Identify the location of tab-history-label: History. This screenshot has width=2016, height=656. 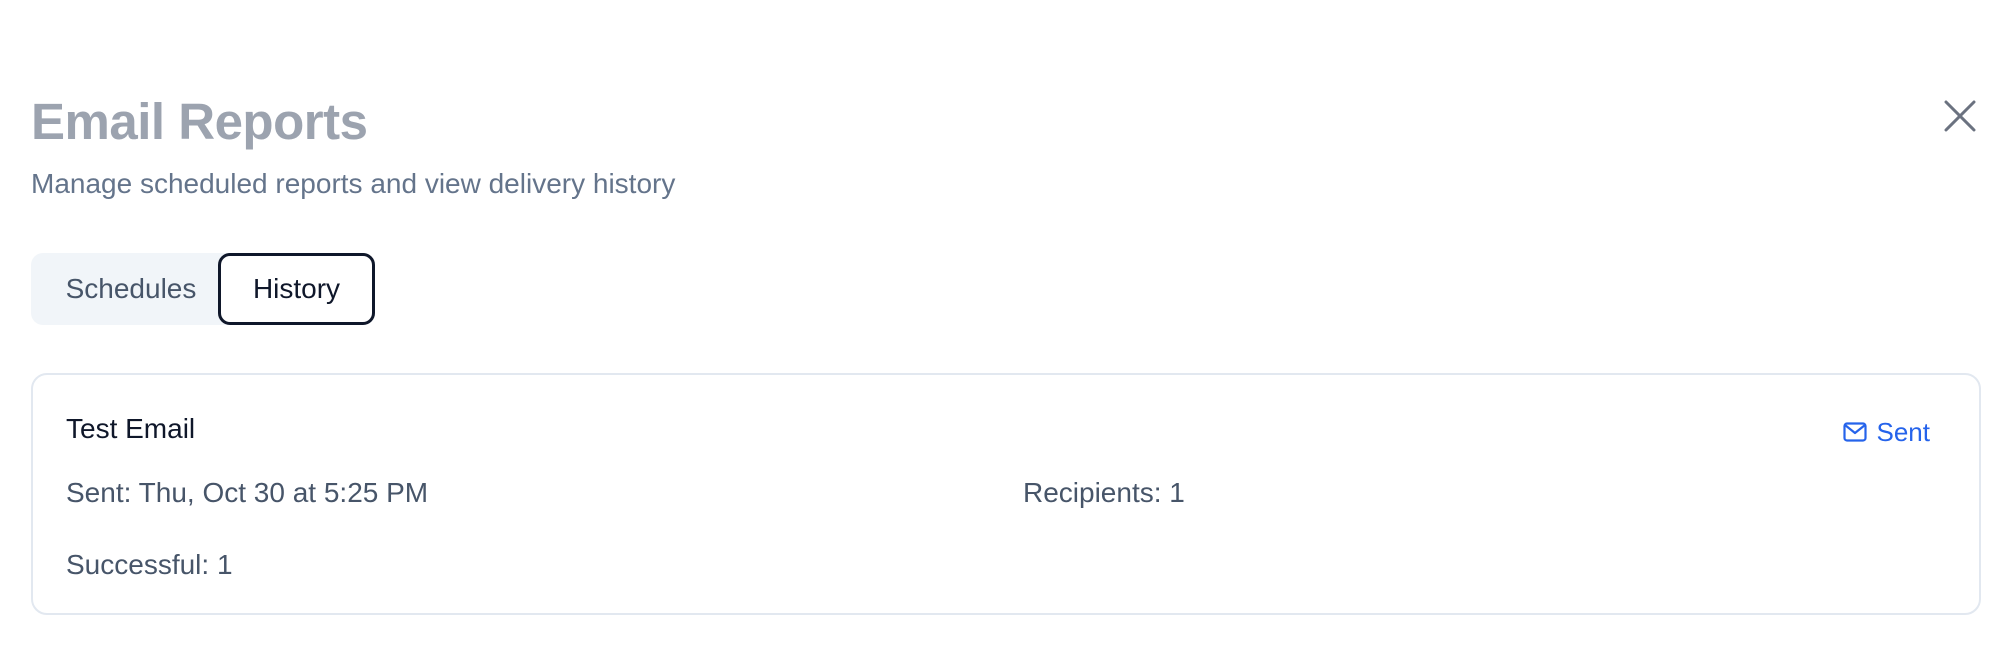
(296, 288).